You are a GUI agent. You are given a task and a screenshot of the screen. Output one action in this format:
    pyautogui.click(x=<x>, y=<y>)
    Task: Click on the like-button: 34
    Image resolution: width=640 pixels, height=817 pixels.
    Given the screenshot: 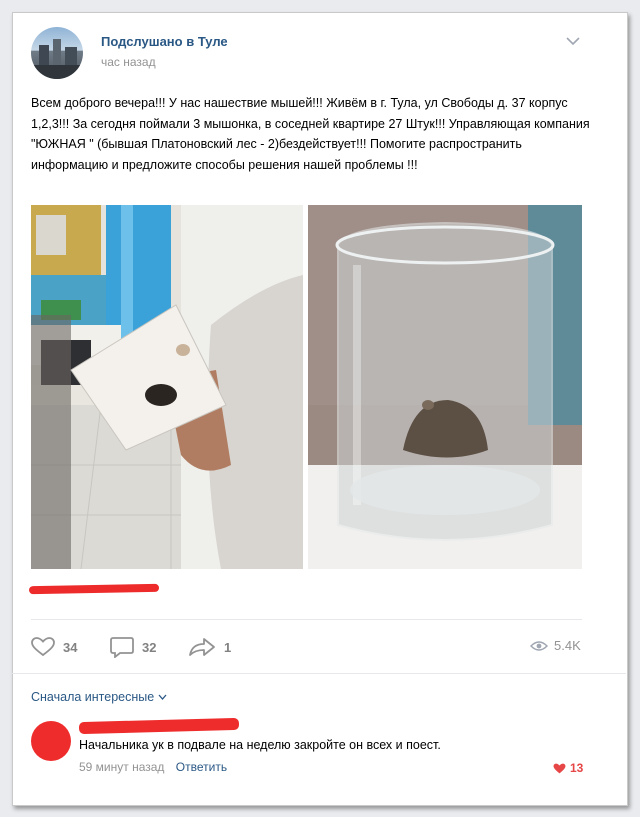 What is the action you would take?
    pyautogui.click(x=54, y=647)
    